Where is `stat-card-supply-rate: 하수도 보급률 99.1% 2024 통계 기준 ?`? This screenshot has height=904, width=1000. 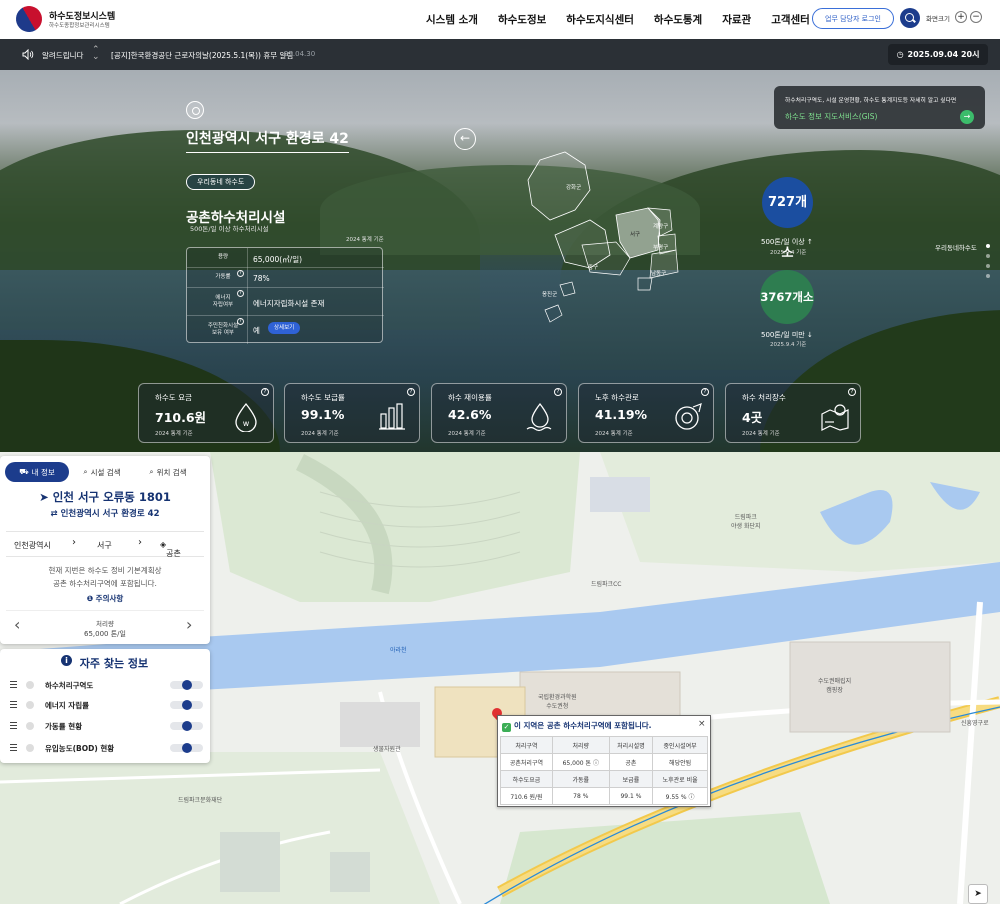
stat-card-supply-rate: 하수도 보급률 99.1% 2024 통계 기준 ? is located at coordinates (352, 413).